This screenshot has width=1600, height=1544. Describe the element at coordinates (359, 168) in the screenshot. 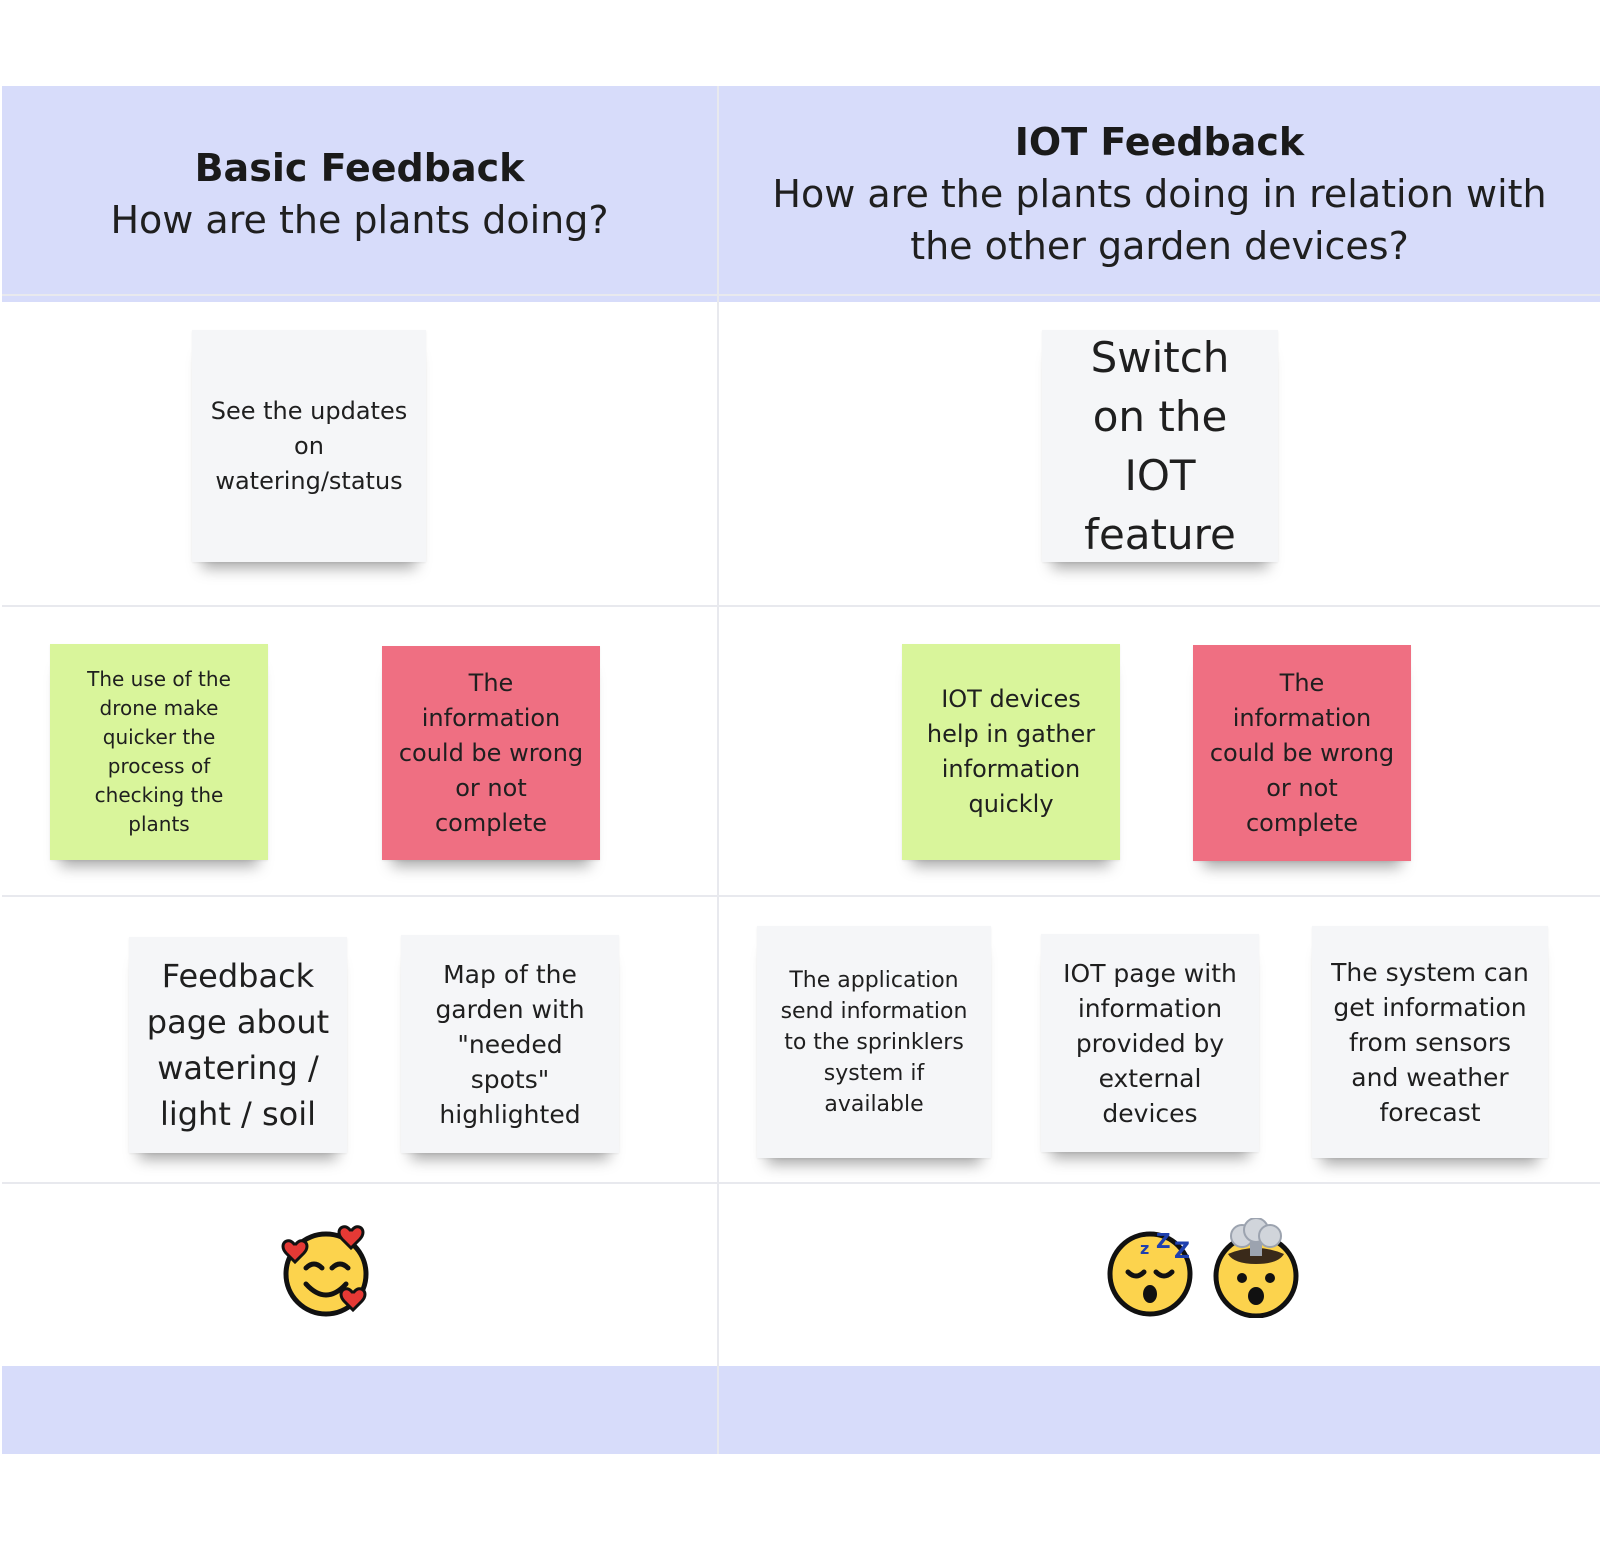

I see `column-title: Basic Feedback` at that location.